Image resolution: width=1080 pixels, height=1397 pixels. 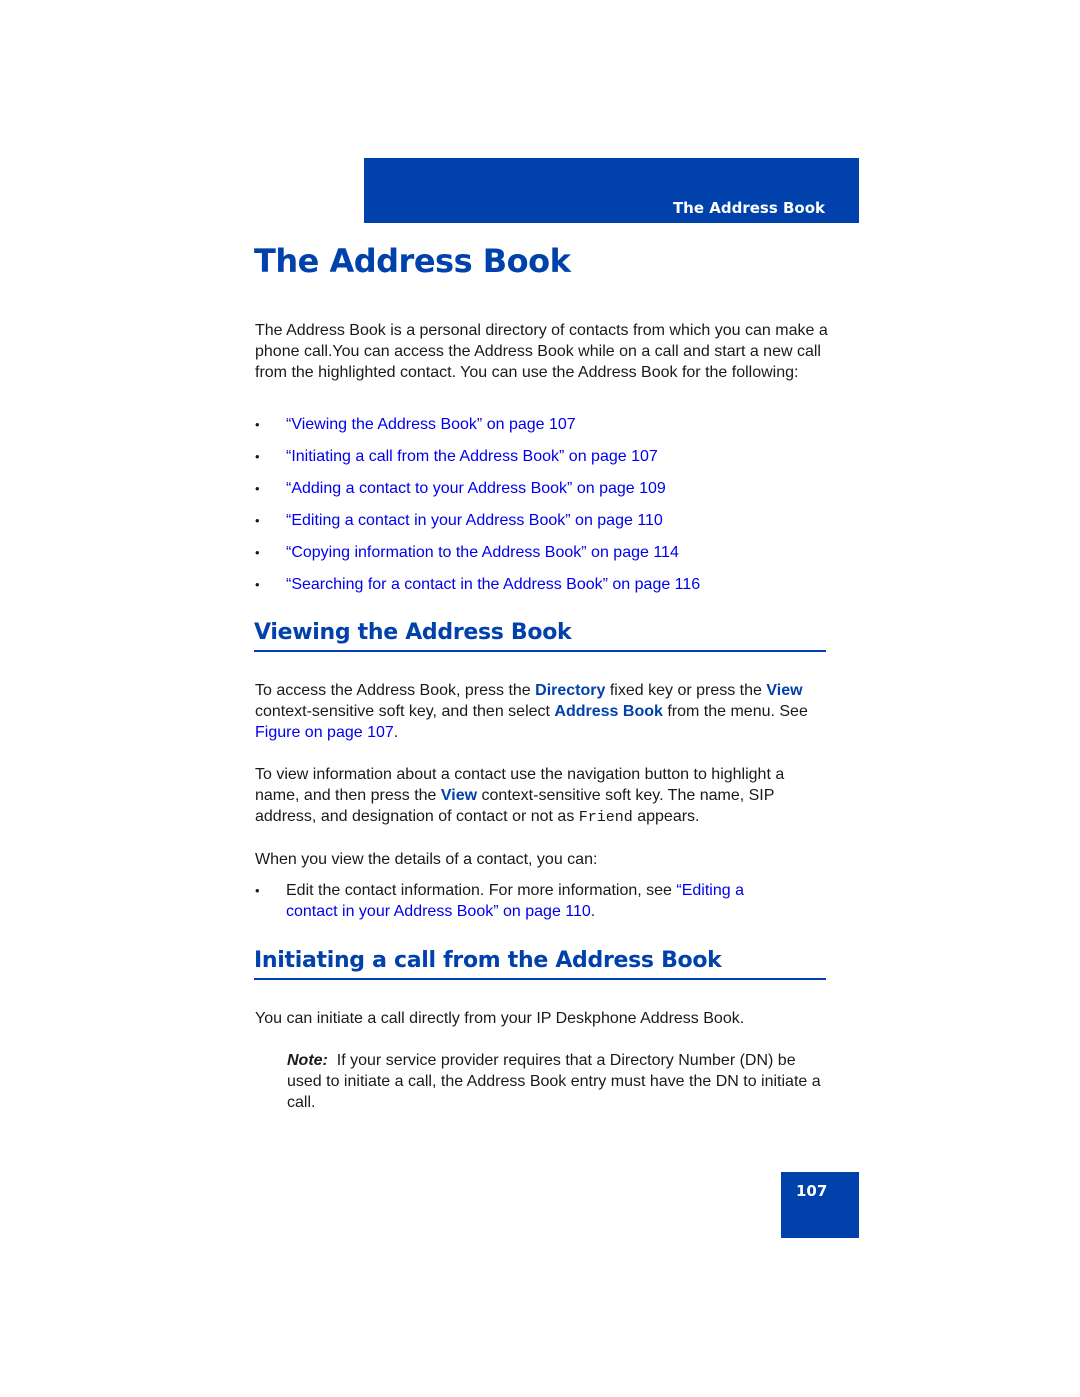 What do you see at coordinates (820, 1205) in the screenshot?
I see `page-number-box: 107` at bounding box center [820, 1205].